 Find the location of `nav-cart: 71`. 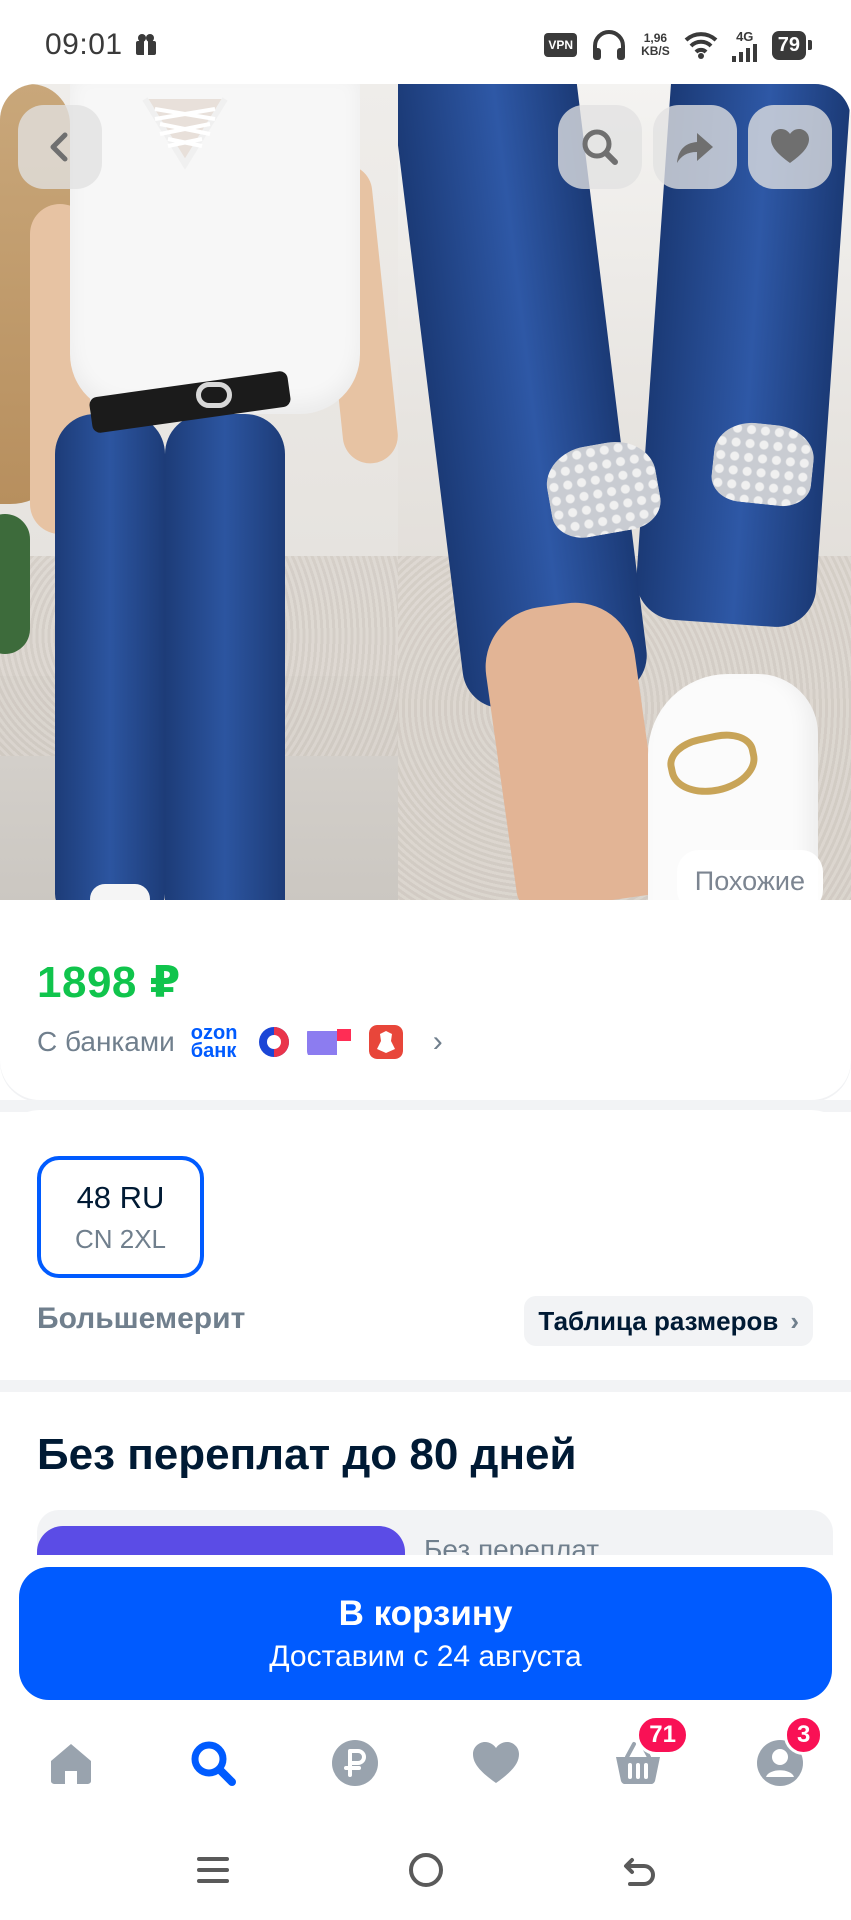

nav-cart: 71 is located at coordinates (643, 1758).